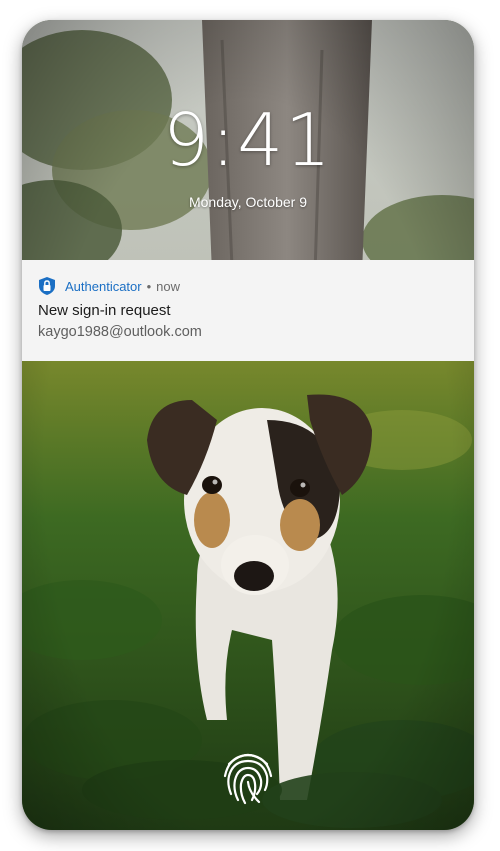  What do you see at coordinates (168, 286) in the screenshot?
I see `notification-time: now` at bounding box center [168, 286].